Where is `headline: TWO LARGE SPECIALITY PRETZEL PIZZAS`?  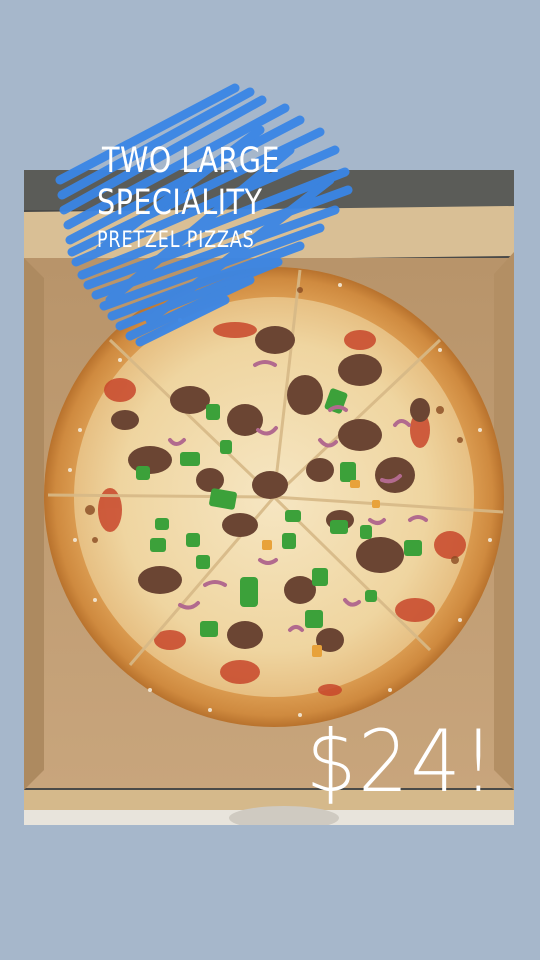 headline: TWO LARGE SPECIALITY PRETZEL PIZZAS is located at coordinates (198, 199).